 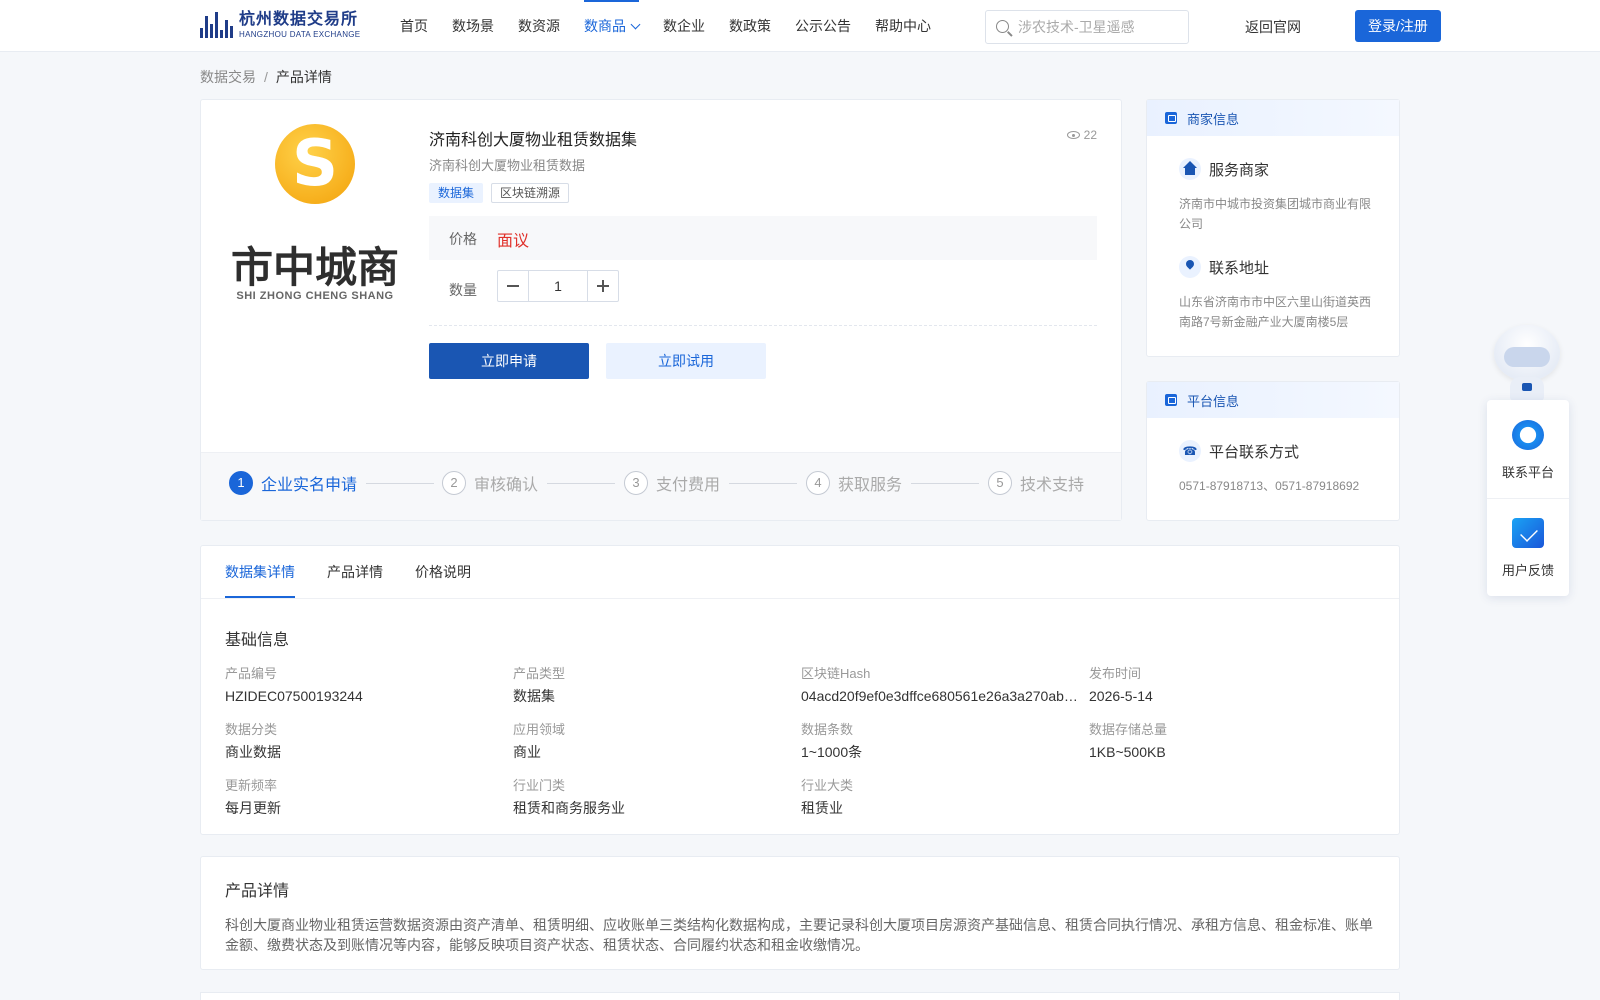 I want to click on view-count-value: 22, so click(x=1090, y=135).